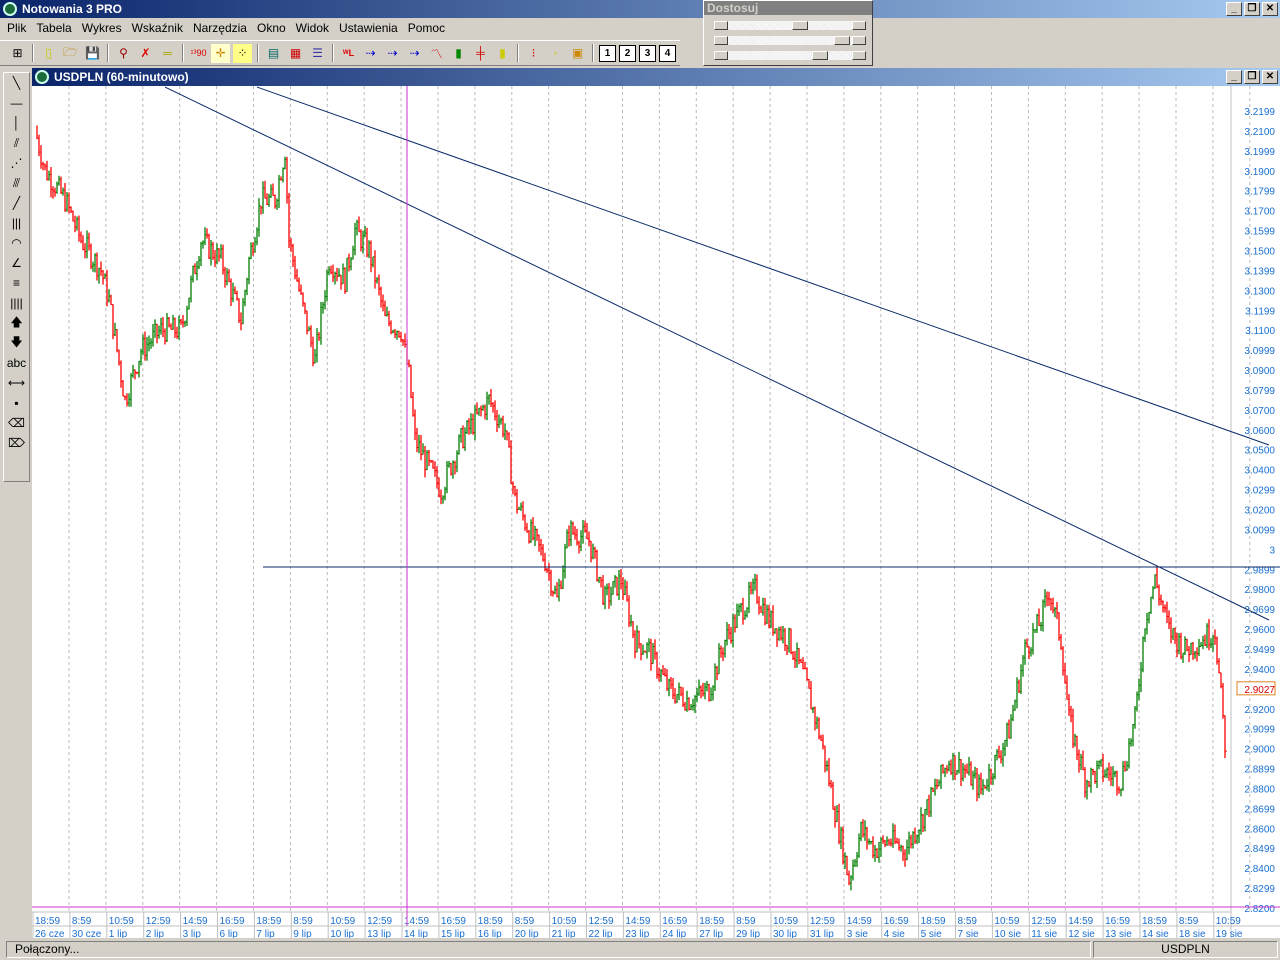 The width and height of the screenshot is (1280, 960). I want to click on wl-icon: ᵂL, so click(348, 53).